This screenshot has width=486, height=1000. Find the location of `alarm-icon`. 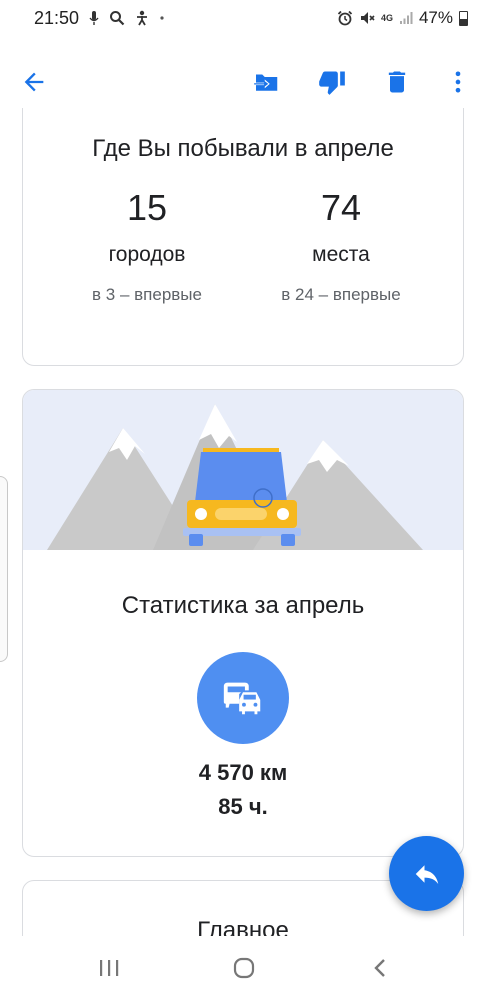

alarm-icon is located at coordinates (345, 18).